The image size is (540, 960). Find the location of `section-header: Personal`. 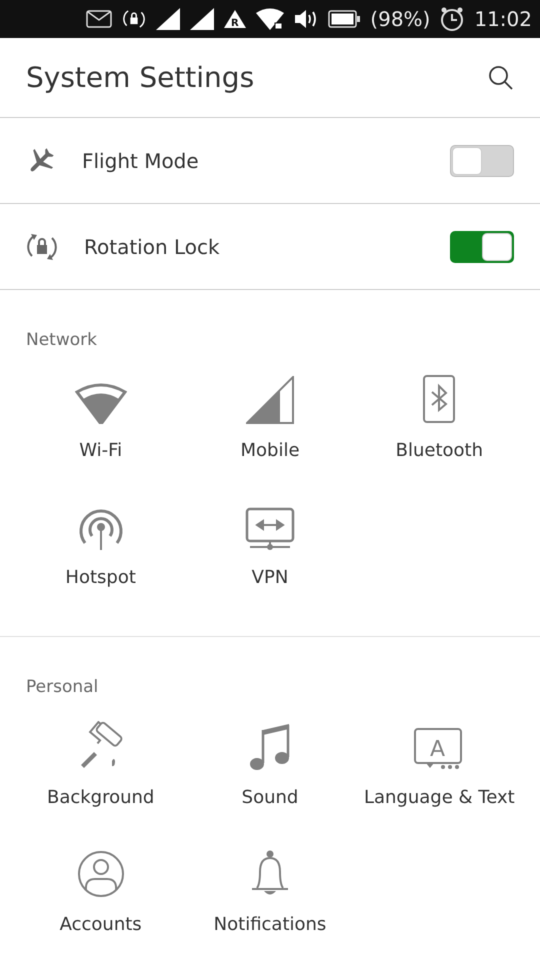

section-header: Personal is located at coordinates (61, 687).